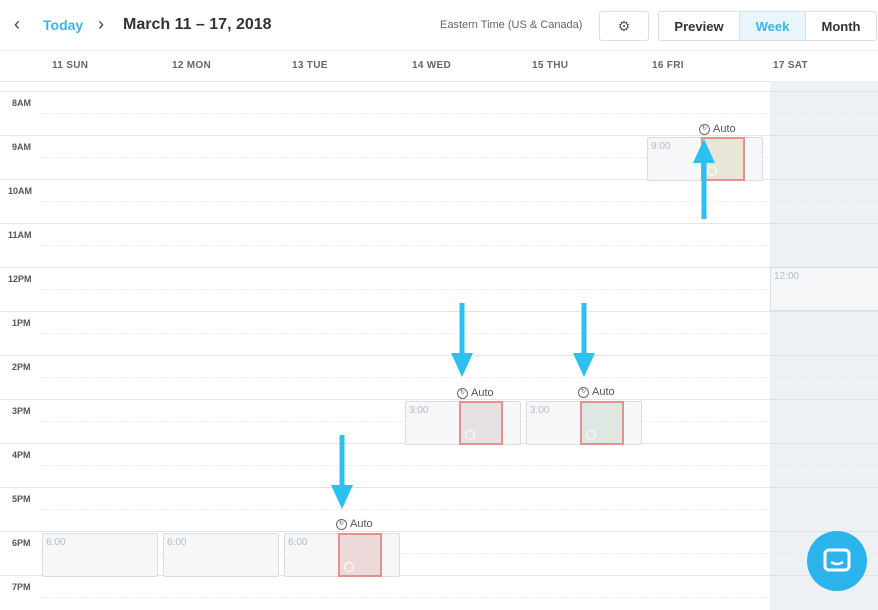 The image size is (878, 610). I want to click on slot-time: 12:00, so click(787, 276).